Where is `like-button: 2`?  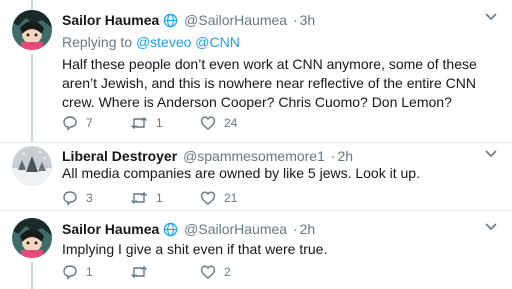
like-button: 2 is located at coordinates (215, 272).